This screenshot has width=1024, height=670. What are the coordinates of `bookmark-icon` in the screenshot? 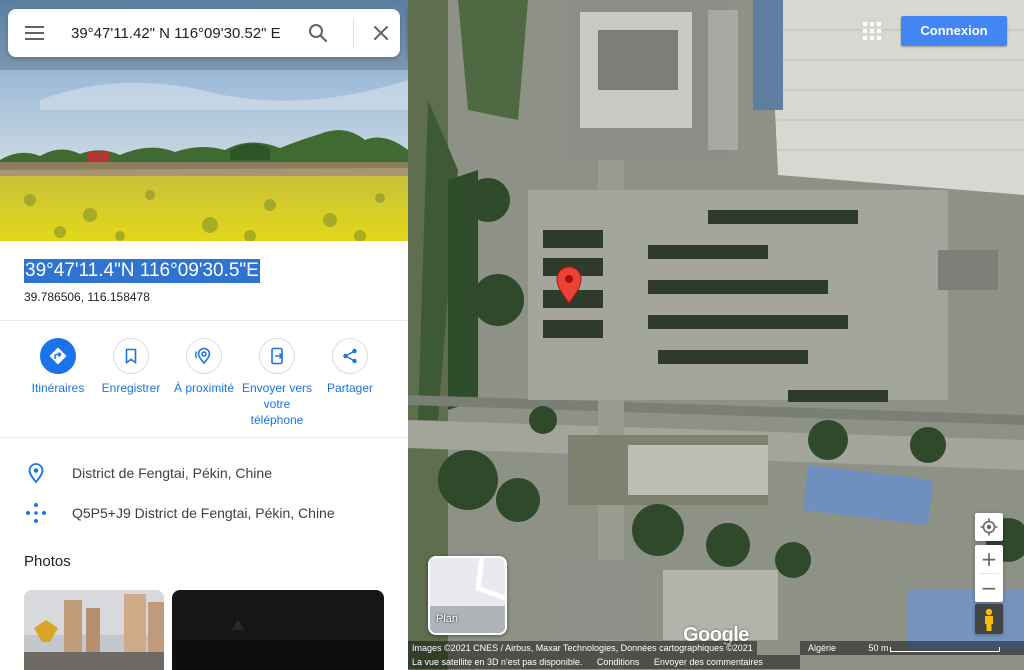 It's located at (131, 356).